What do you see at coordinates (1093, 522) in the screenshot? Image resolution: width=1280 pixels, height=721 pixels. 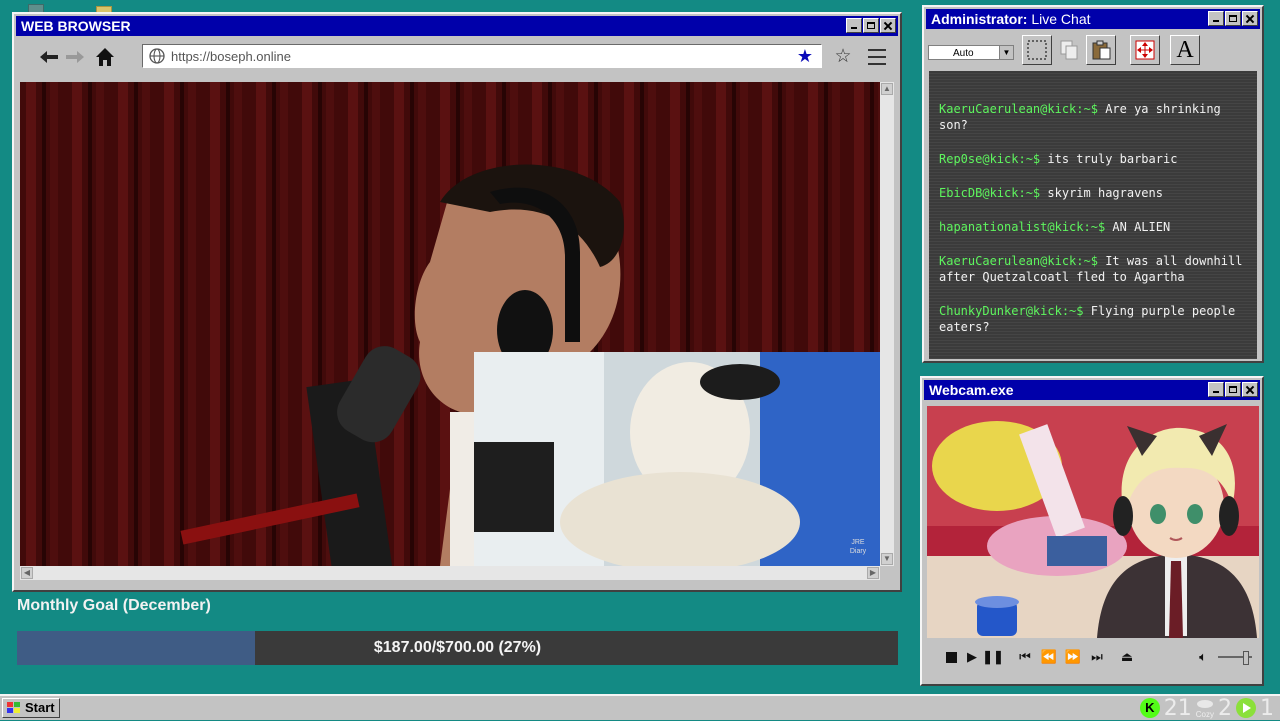 I see `anime-avatar-image` at bounding box center [1093, 522].